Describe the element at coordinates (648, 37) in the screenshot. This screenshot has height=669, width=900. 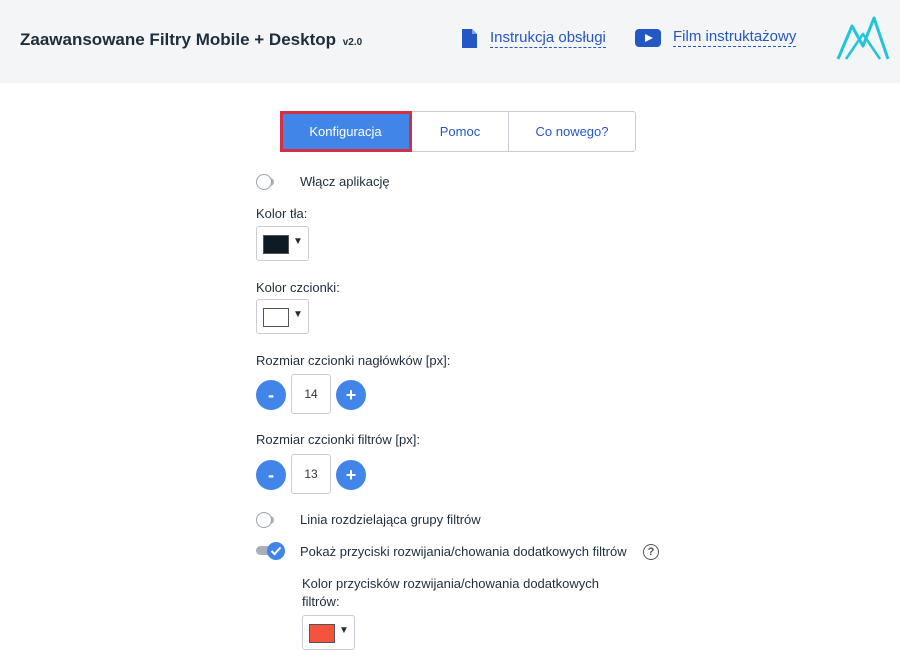
I see `youtube-play-icon` at that location.